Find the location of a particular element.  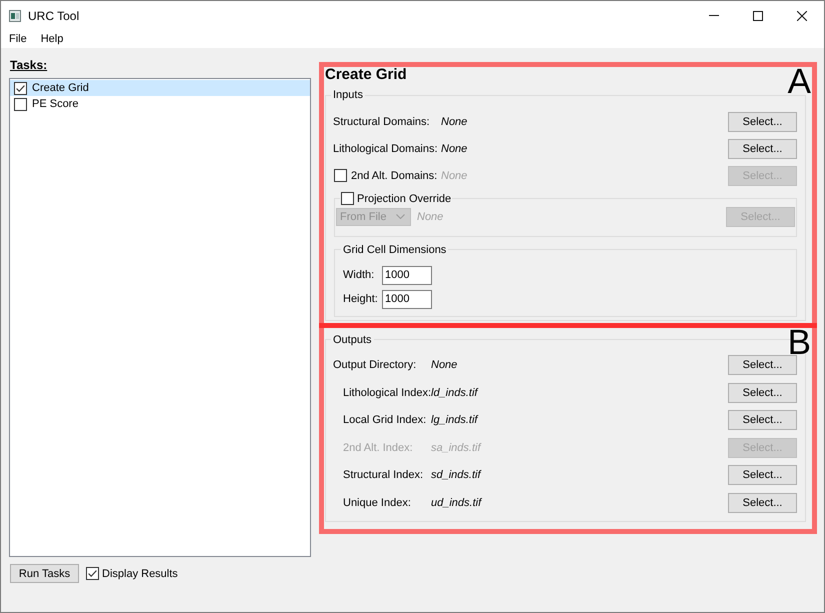

file-value: ld_inds.tif is located at coordinates (454, 392).